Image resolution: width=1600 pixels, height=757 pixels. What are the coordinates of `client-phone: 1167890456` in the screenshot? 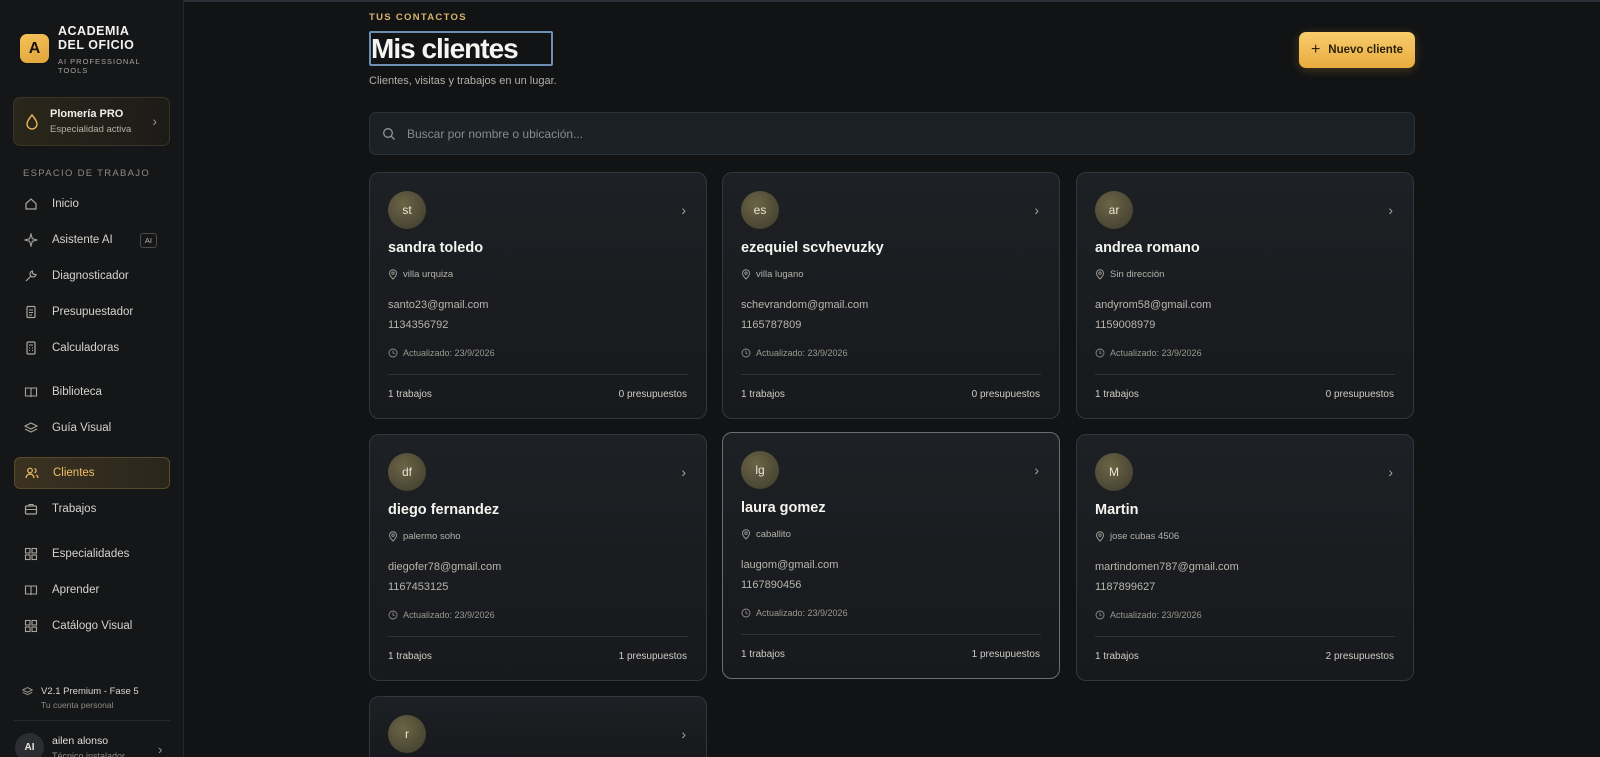 It's located at (771, 585).